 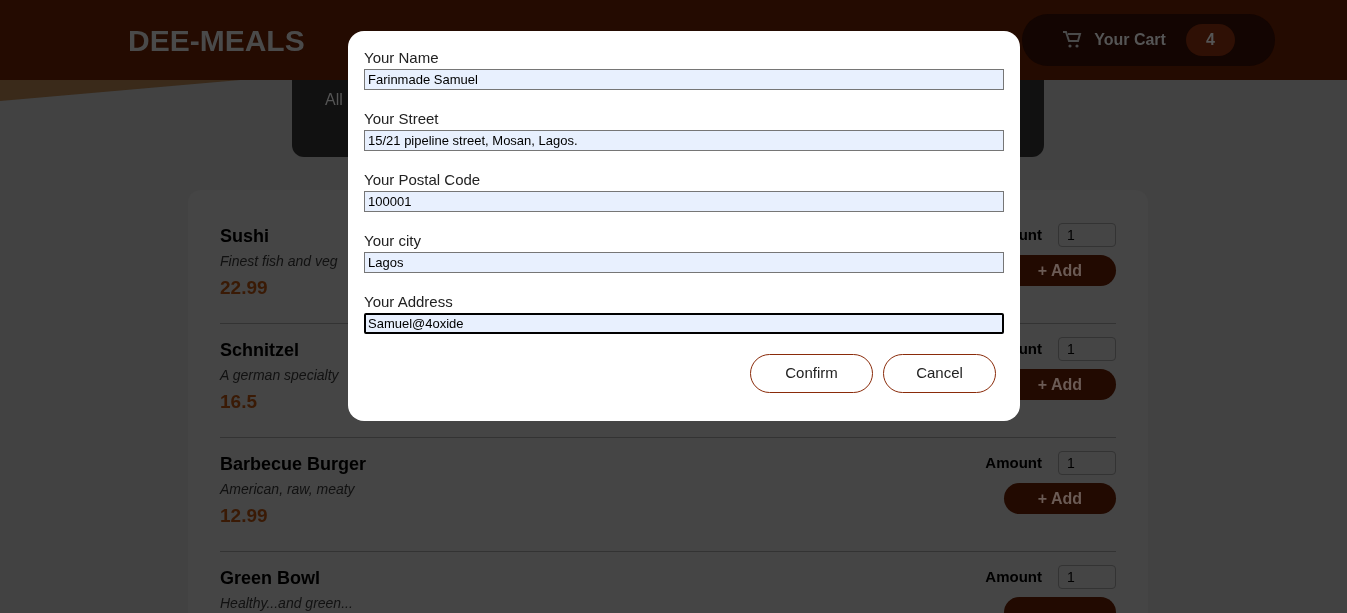 I want to click on meal-name: Green Bowl, so click(x=271, y=578).